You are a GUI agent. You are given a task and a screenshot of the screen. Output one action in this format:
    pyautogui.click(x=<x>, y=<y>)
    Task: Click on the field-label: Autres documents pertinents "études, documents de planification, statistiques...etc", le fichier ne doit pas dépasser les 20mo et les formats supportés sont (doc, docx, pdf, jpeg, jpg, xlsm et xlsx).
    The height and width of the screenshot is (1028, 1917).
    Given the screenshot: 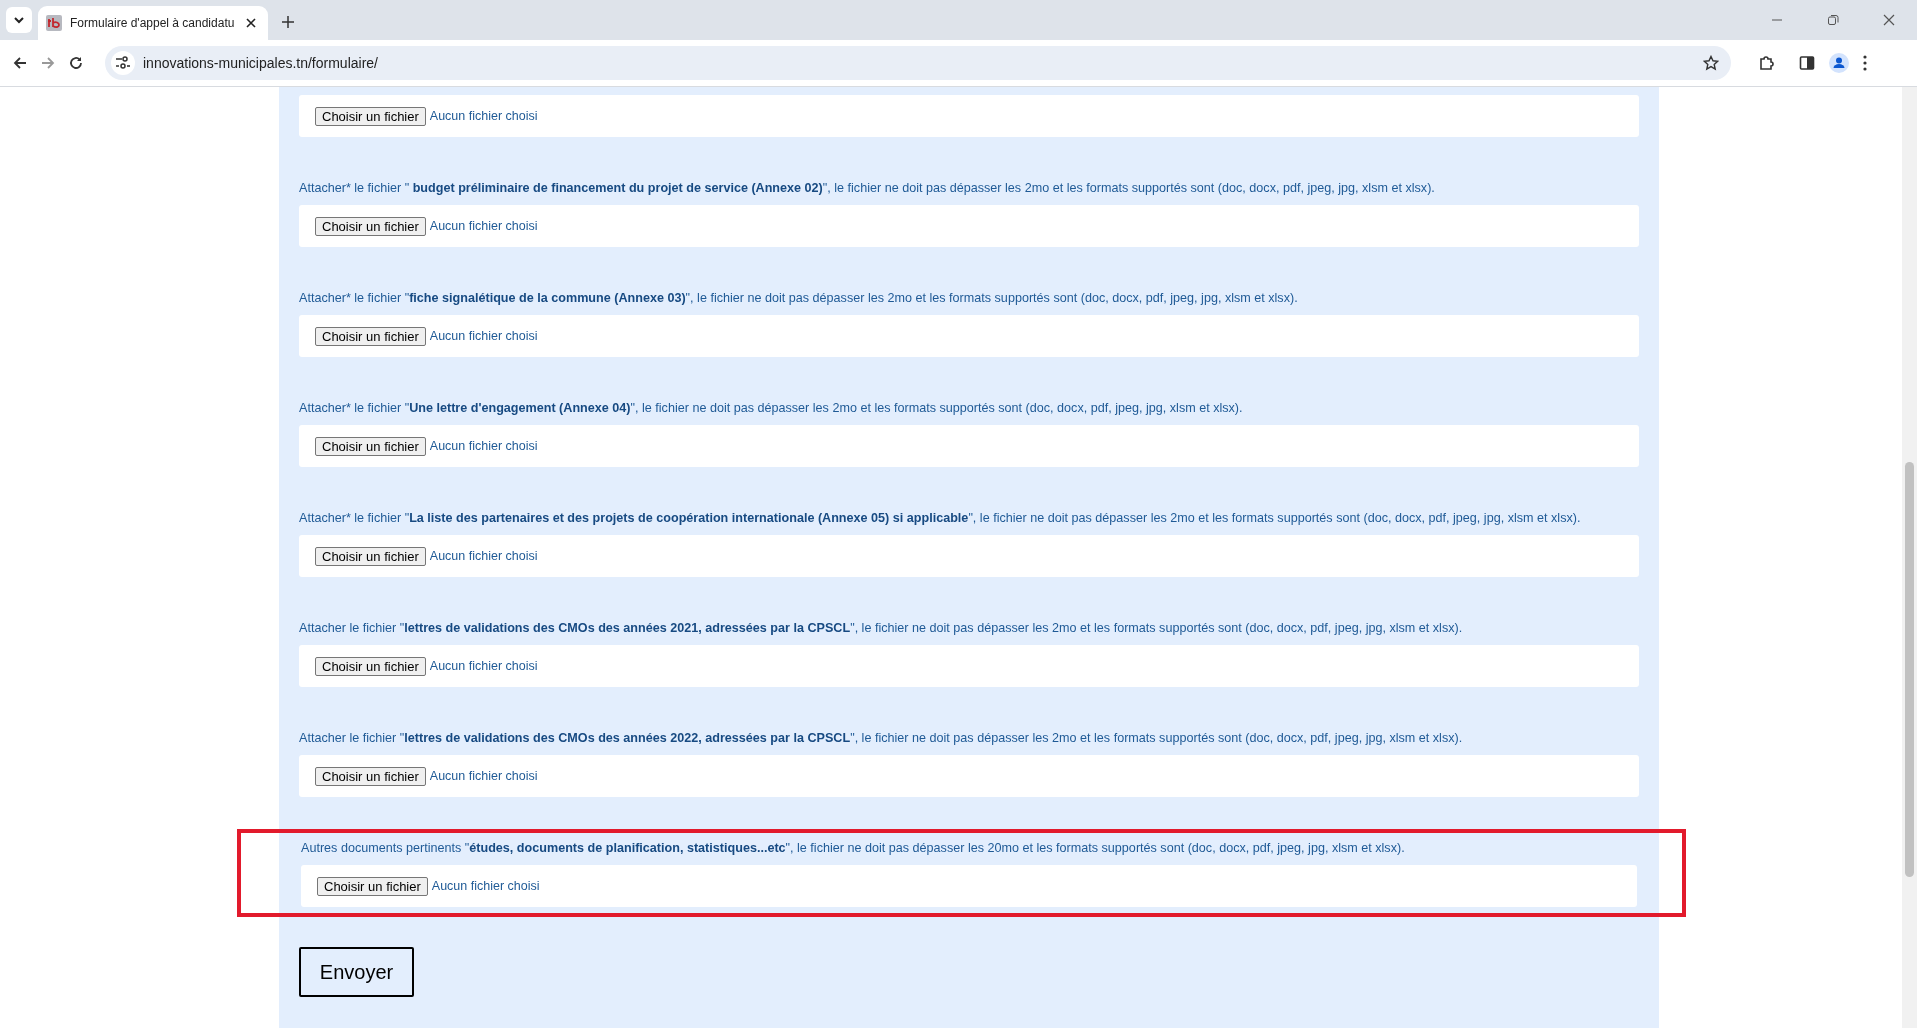 What is the action you would take?
    pyautogui.click(x=853, y=848)
    